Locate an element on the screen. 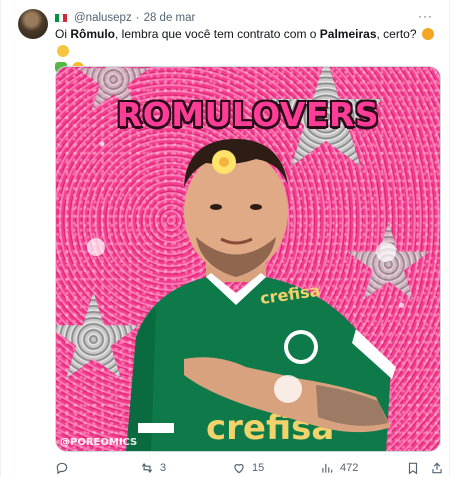 The height and width of the screenshot is (477, 450). tweet-date: 28 de mar is located at coordinates (170, 18).